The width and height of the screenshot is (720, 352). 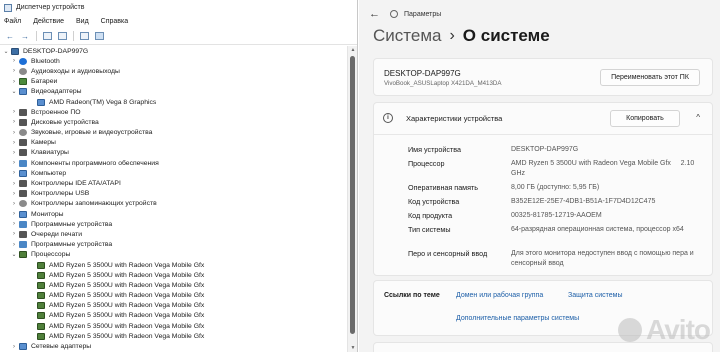 I want to click on tree-item: › Батареи, so click(x=173, y=82).